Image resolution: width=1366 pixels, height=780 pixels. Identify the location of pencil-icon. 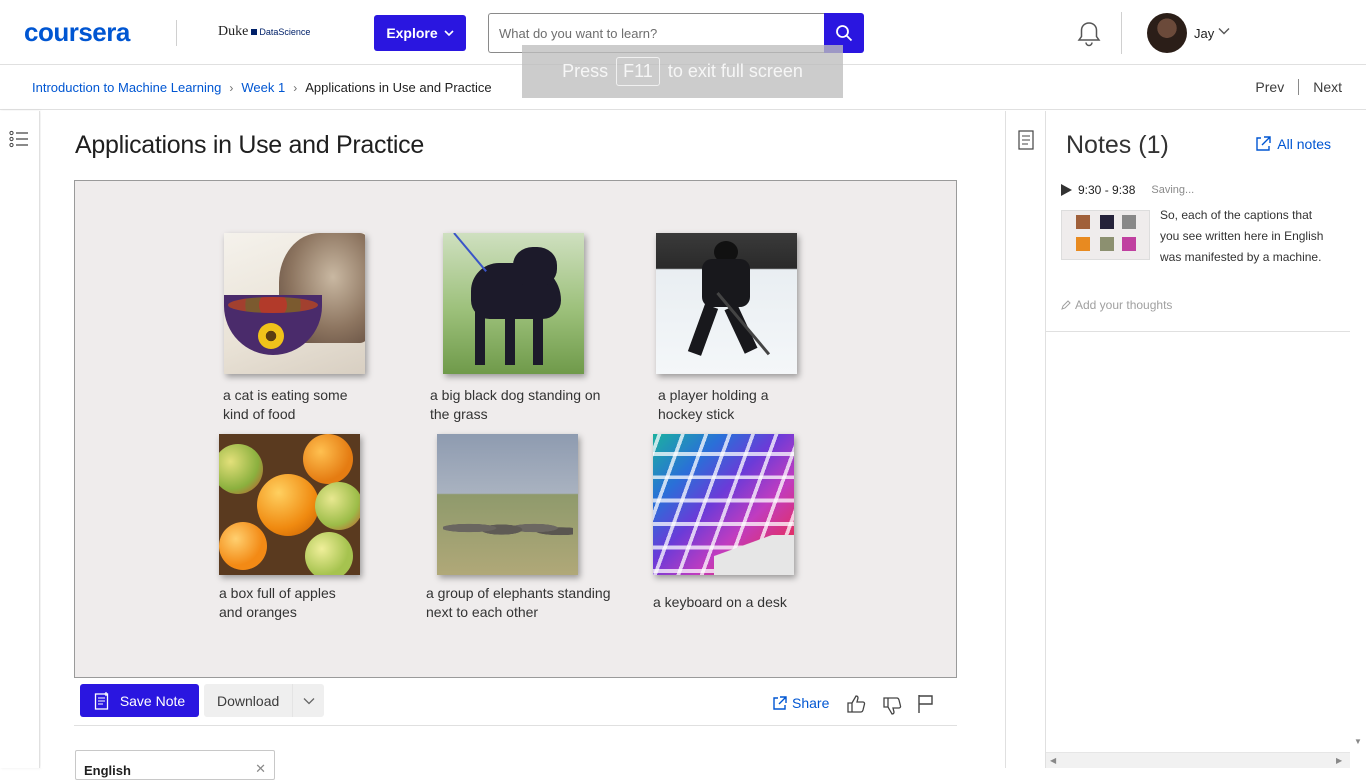
(1066, 305).